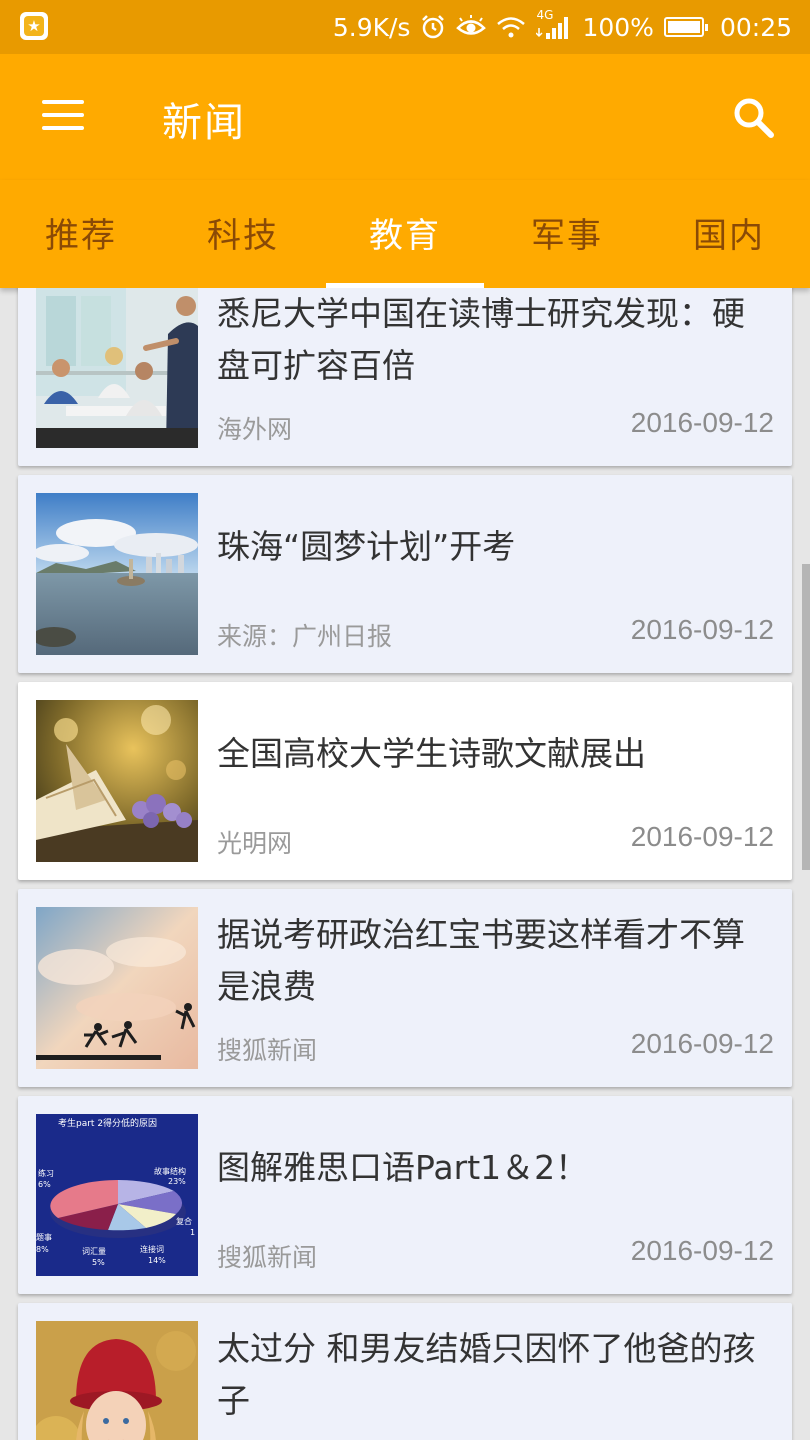  What do you see at coordinates (44, 1184) in the screenshot?
I see `thumb-pct-practice: 6%` at bounding box center [44, 1184].